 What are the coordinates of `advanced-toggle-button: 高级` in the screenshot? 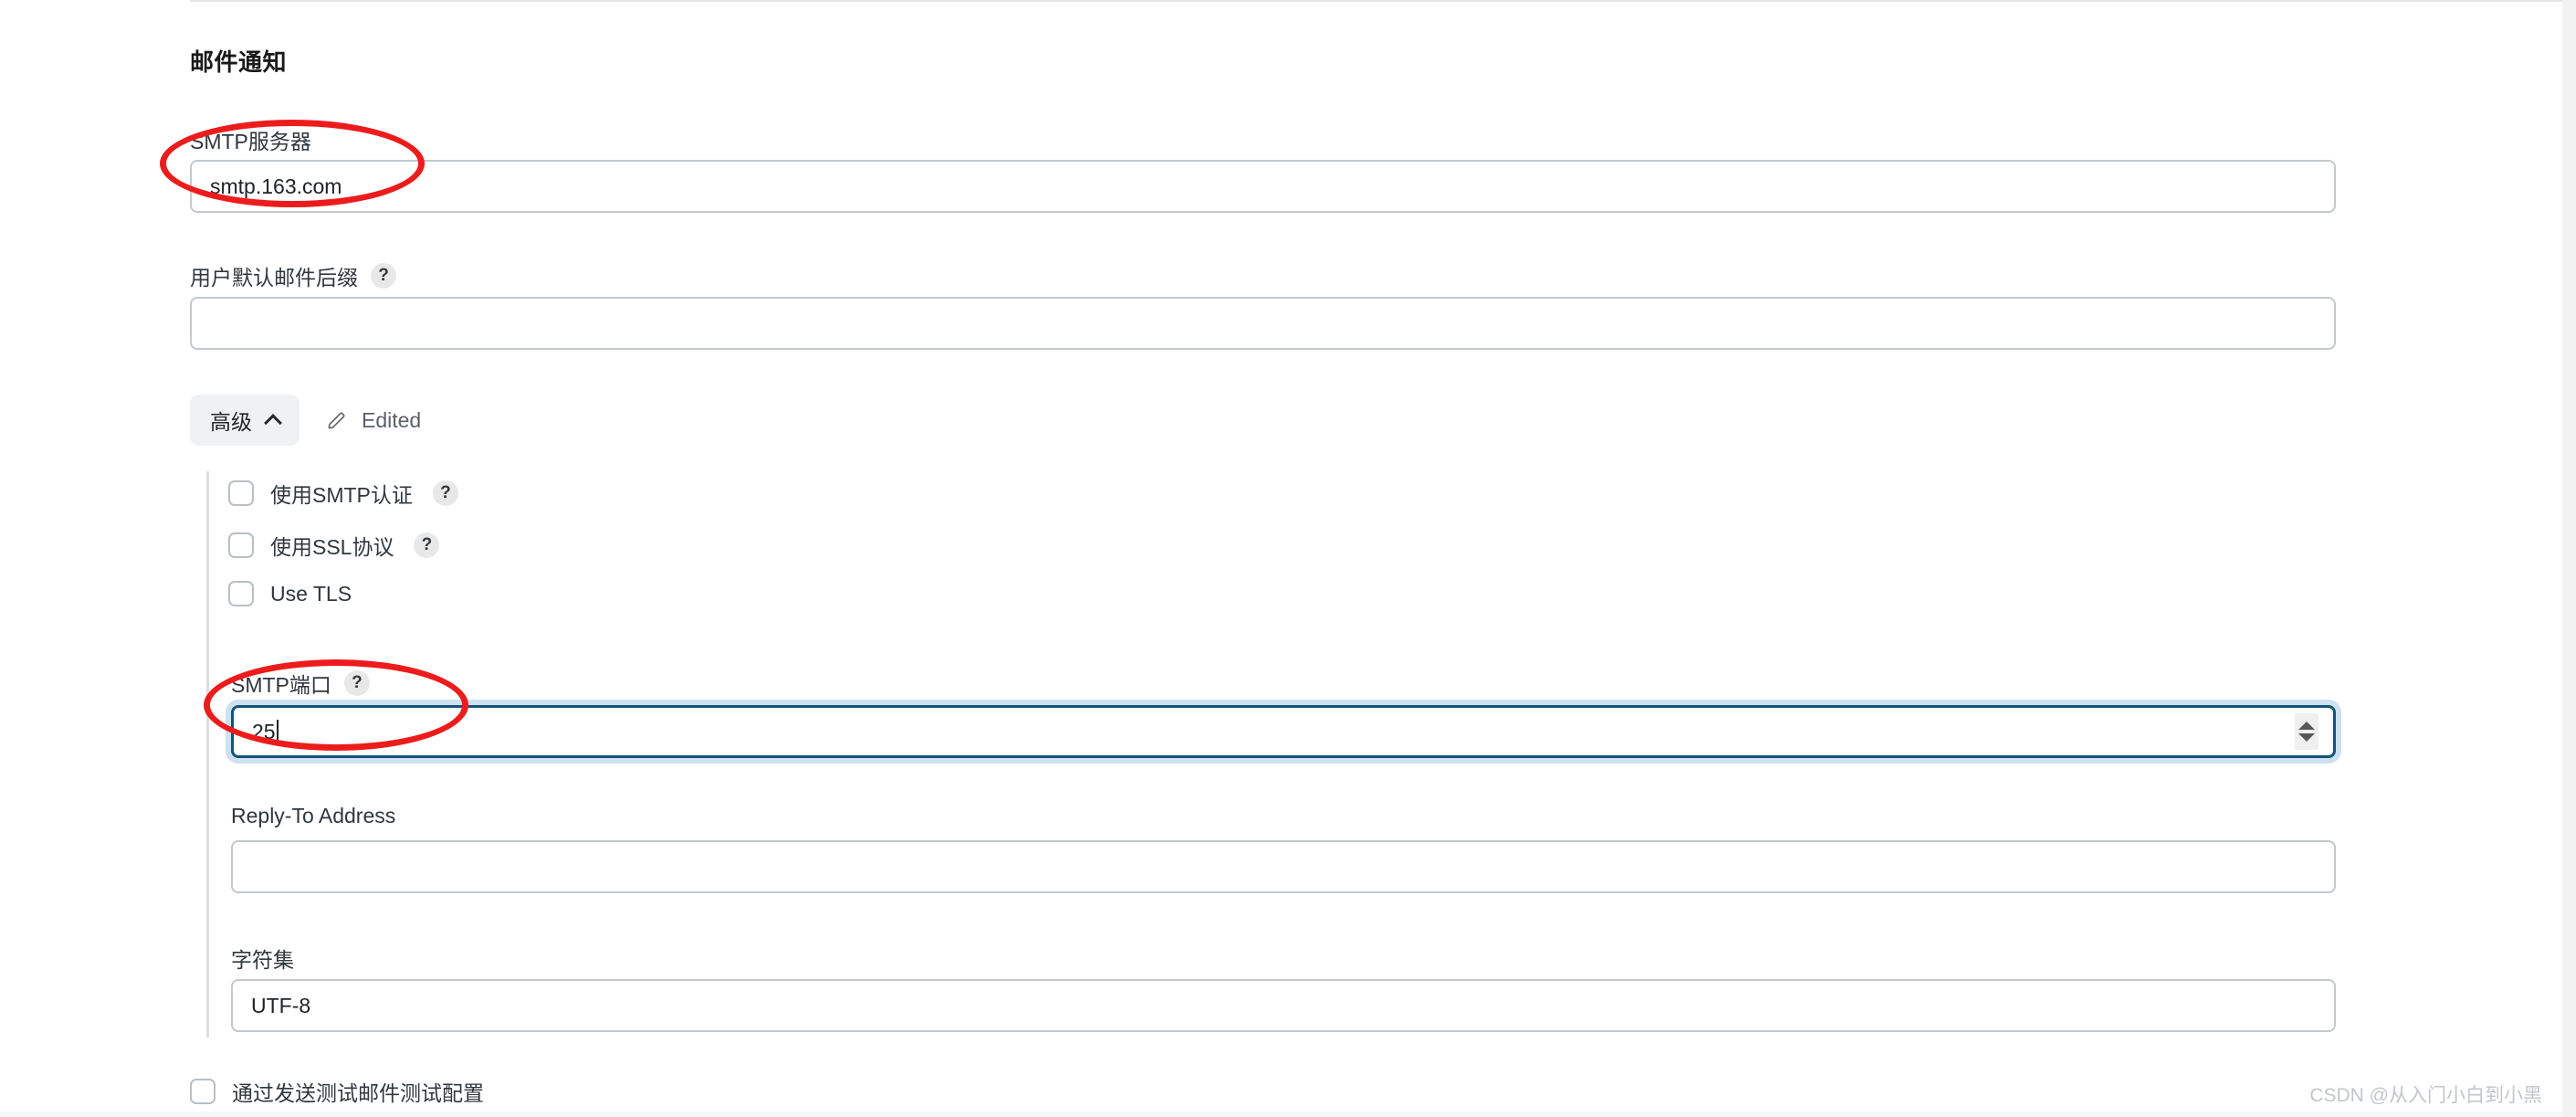 It's located at (245, 420).